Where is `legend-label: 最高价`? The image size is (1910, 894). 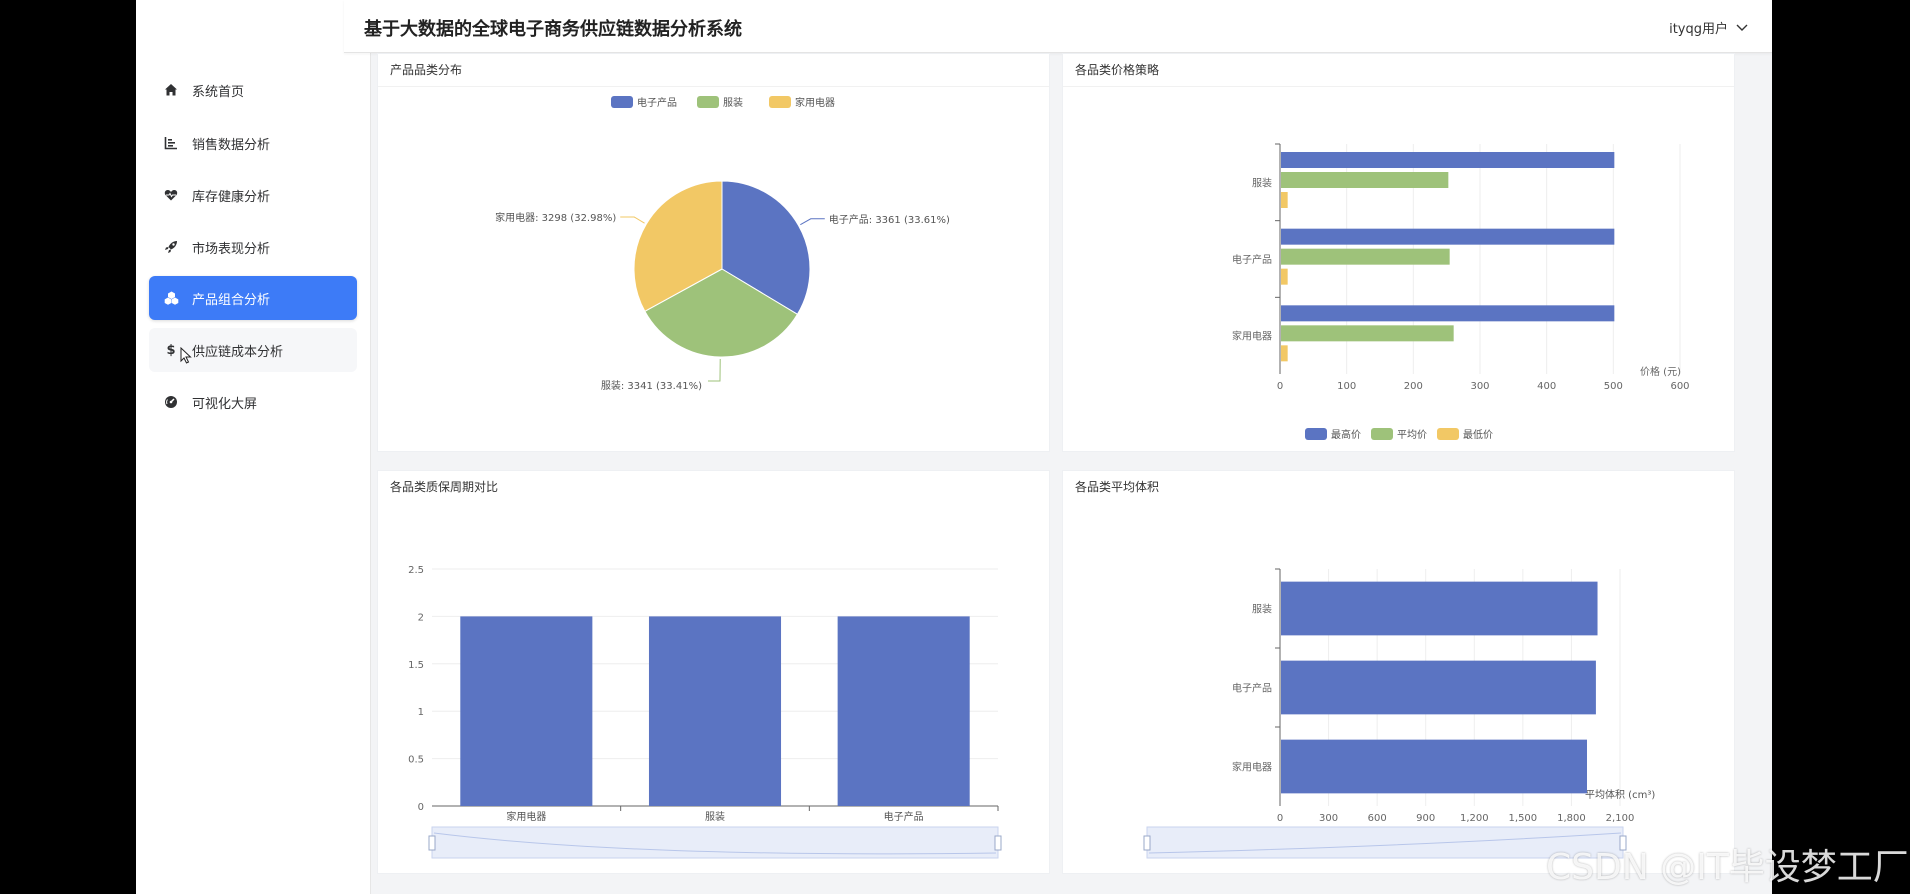 legend-label: 最高价 is located at coordinates (1346, 434).